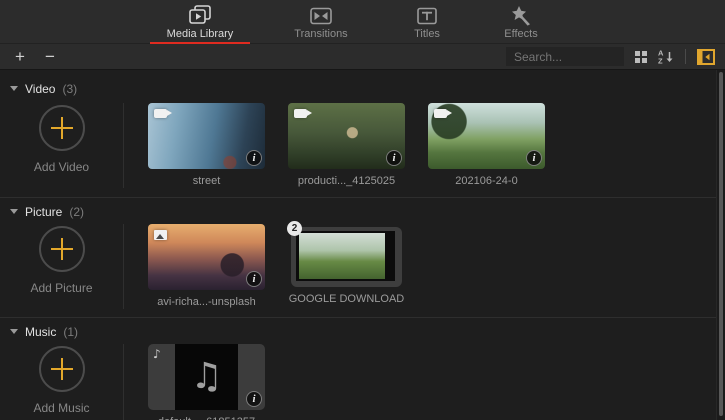 The image size is (725, 420). I want to click on tab-effects: Effects, so click(521, 22).